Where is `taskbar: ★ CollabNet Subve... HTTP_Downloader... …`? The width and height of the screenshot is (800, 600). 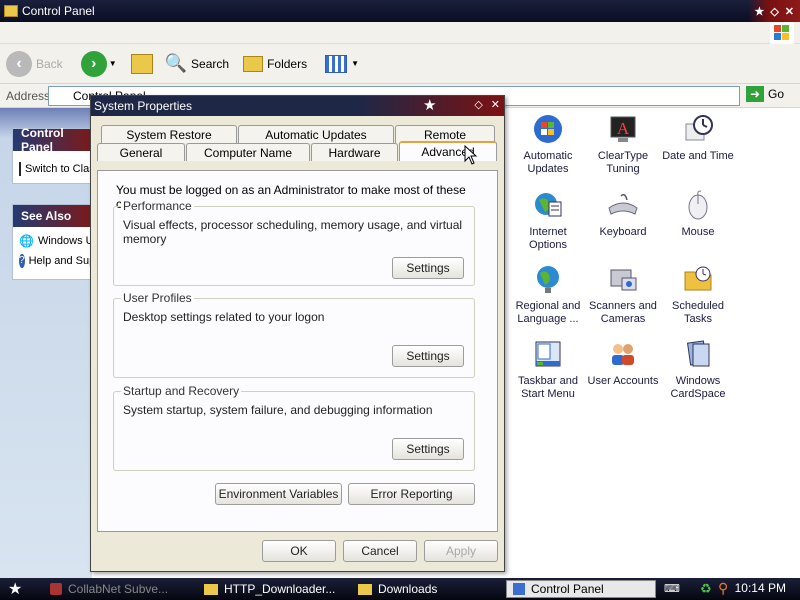 taskbar: ★ CollabNet Subve... HTTP_Downloader... … is located at coordinates (400, 589).